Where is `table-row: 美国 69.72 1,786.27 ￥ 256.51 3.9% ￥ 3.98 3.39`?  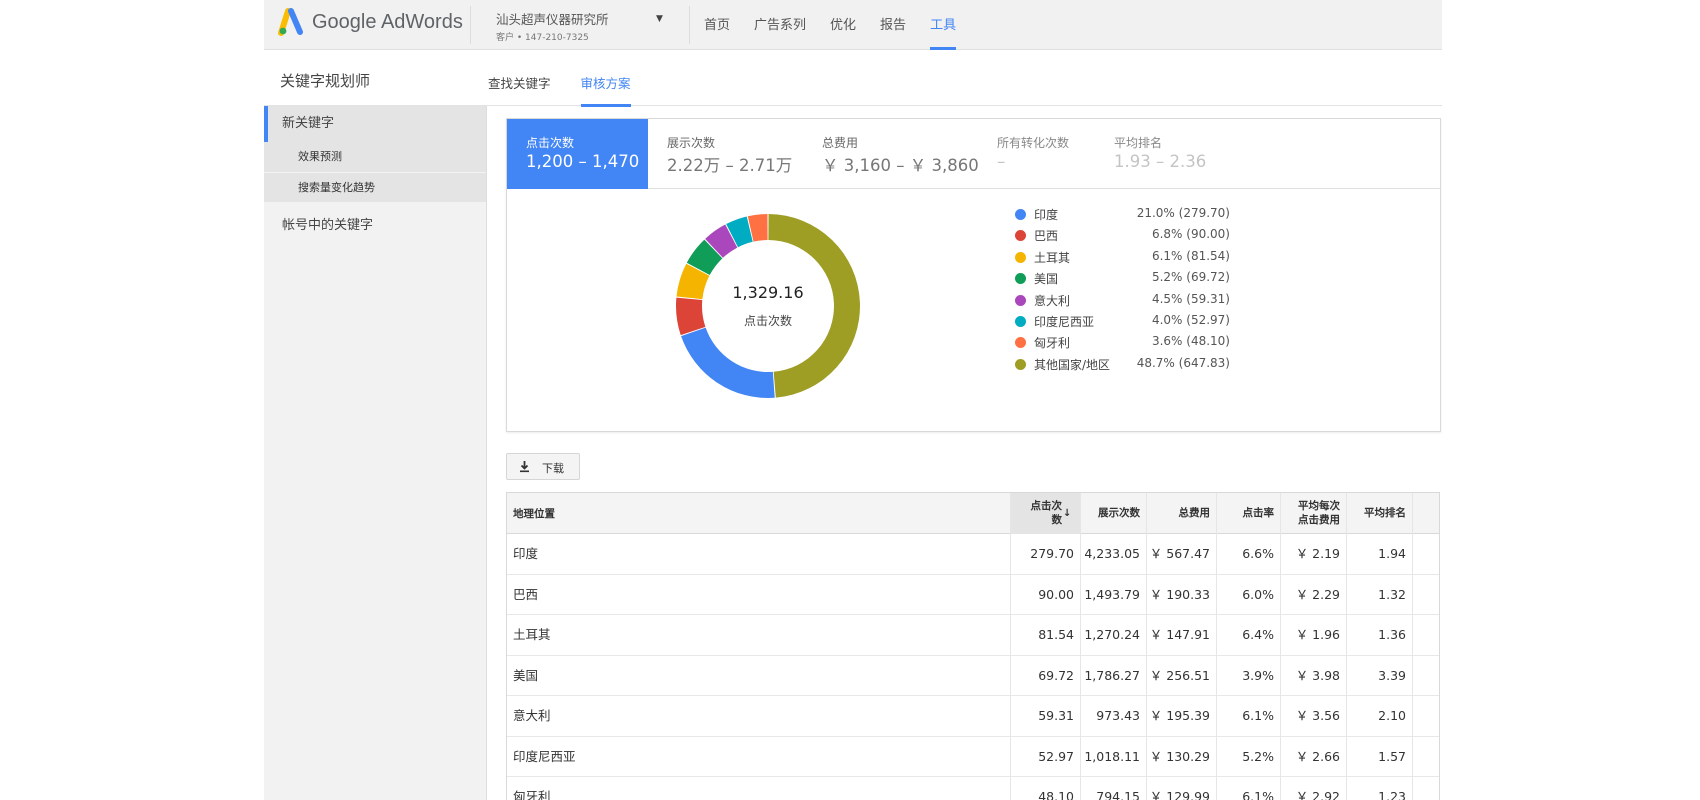
table-row: 美国 69.72 1,786.27 ￥ 256.51 3.9% ￥ 3.98 3.39 is located at coordinates (973, 676).